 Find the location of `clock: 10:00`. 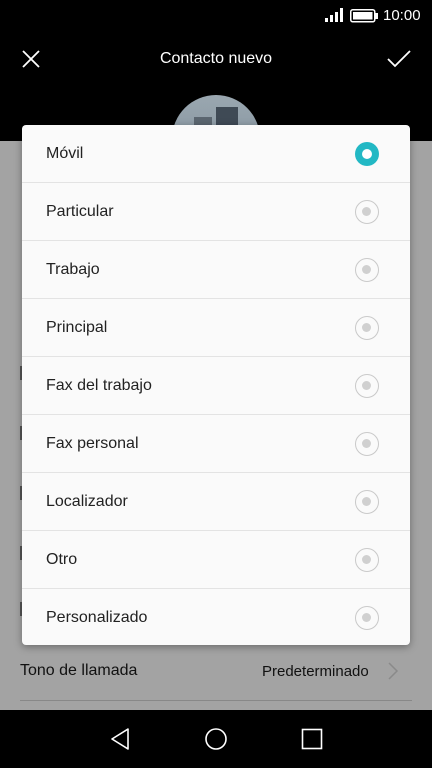

clock: 10:00 is located at coordinates (402, 15).